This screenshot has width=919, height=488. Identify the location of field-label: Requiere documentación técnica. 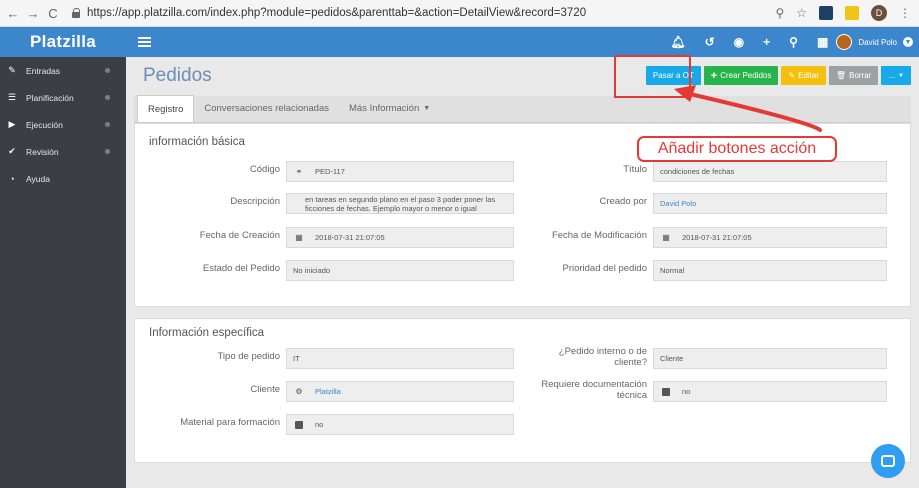
(582, 390).